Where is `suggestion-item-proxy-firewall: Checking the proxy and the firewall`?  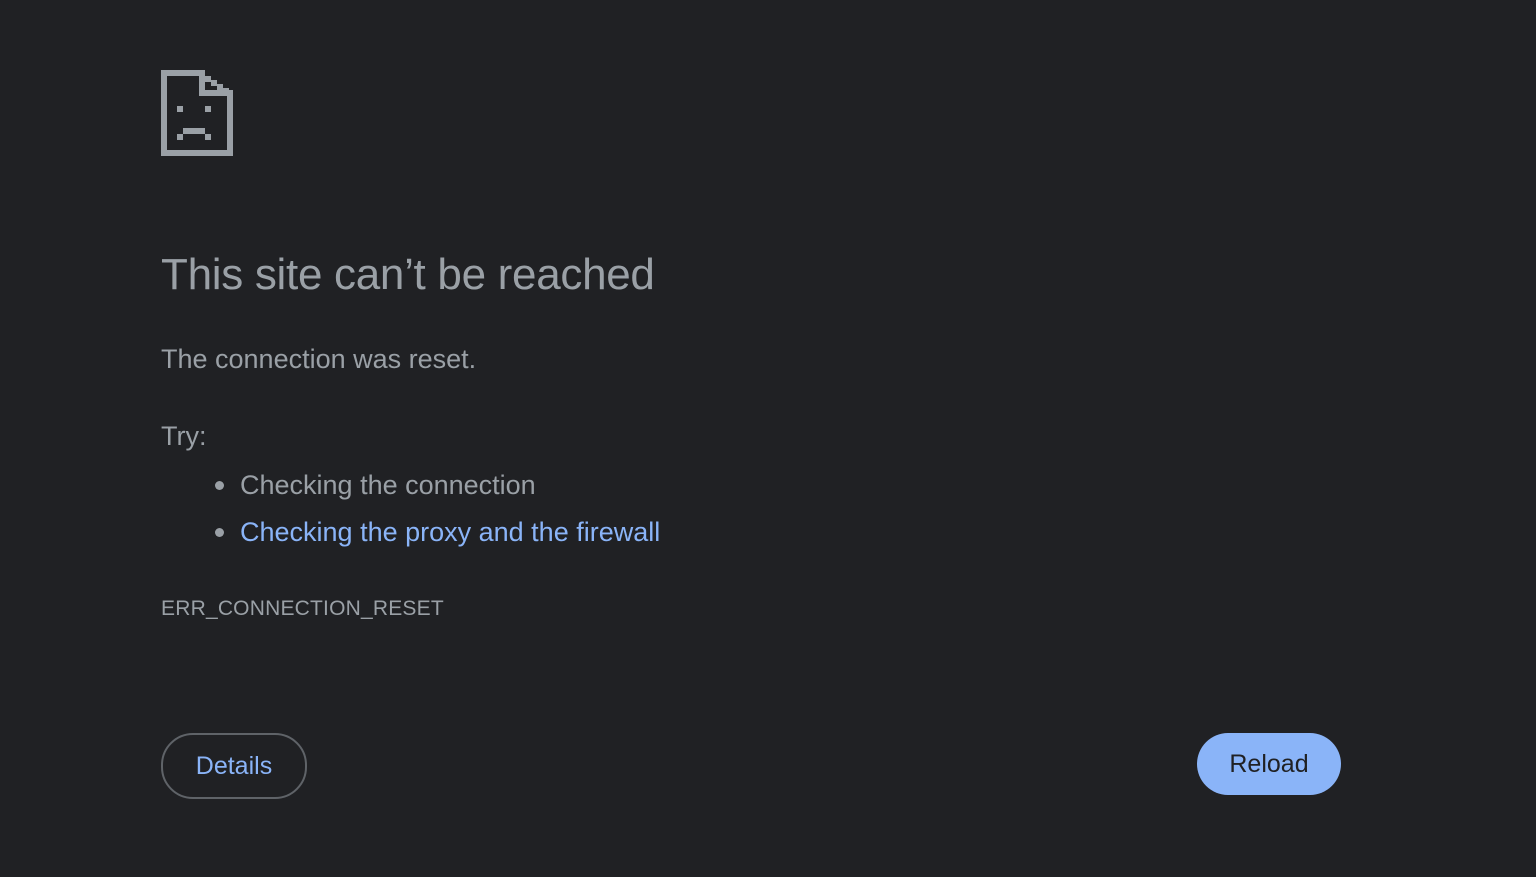
suggestion-item-proxy-firewall: Checking the proxy and the firewall is located at coordinates (410, 536).